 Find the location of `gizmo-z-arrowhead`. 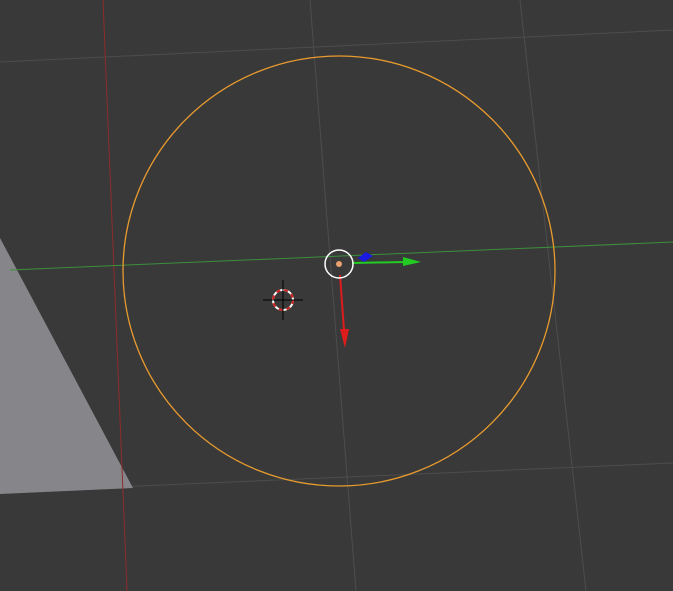

gizmo-z-arrowhead is located at coordinates (365, 257).